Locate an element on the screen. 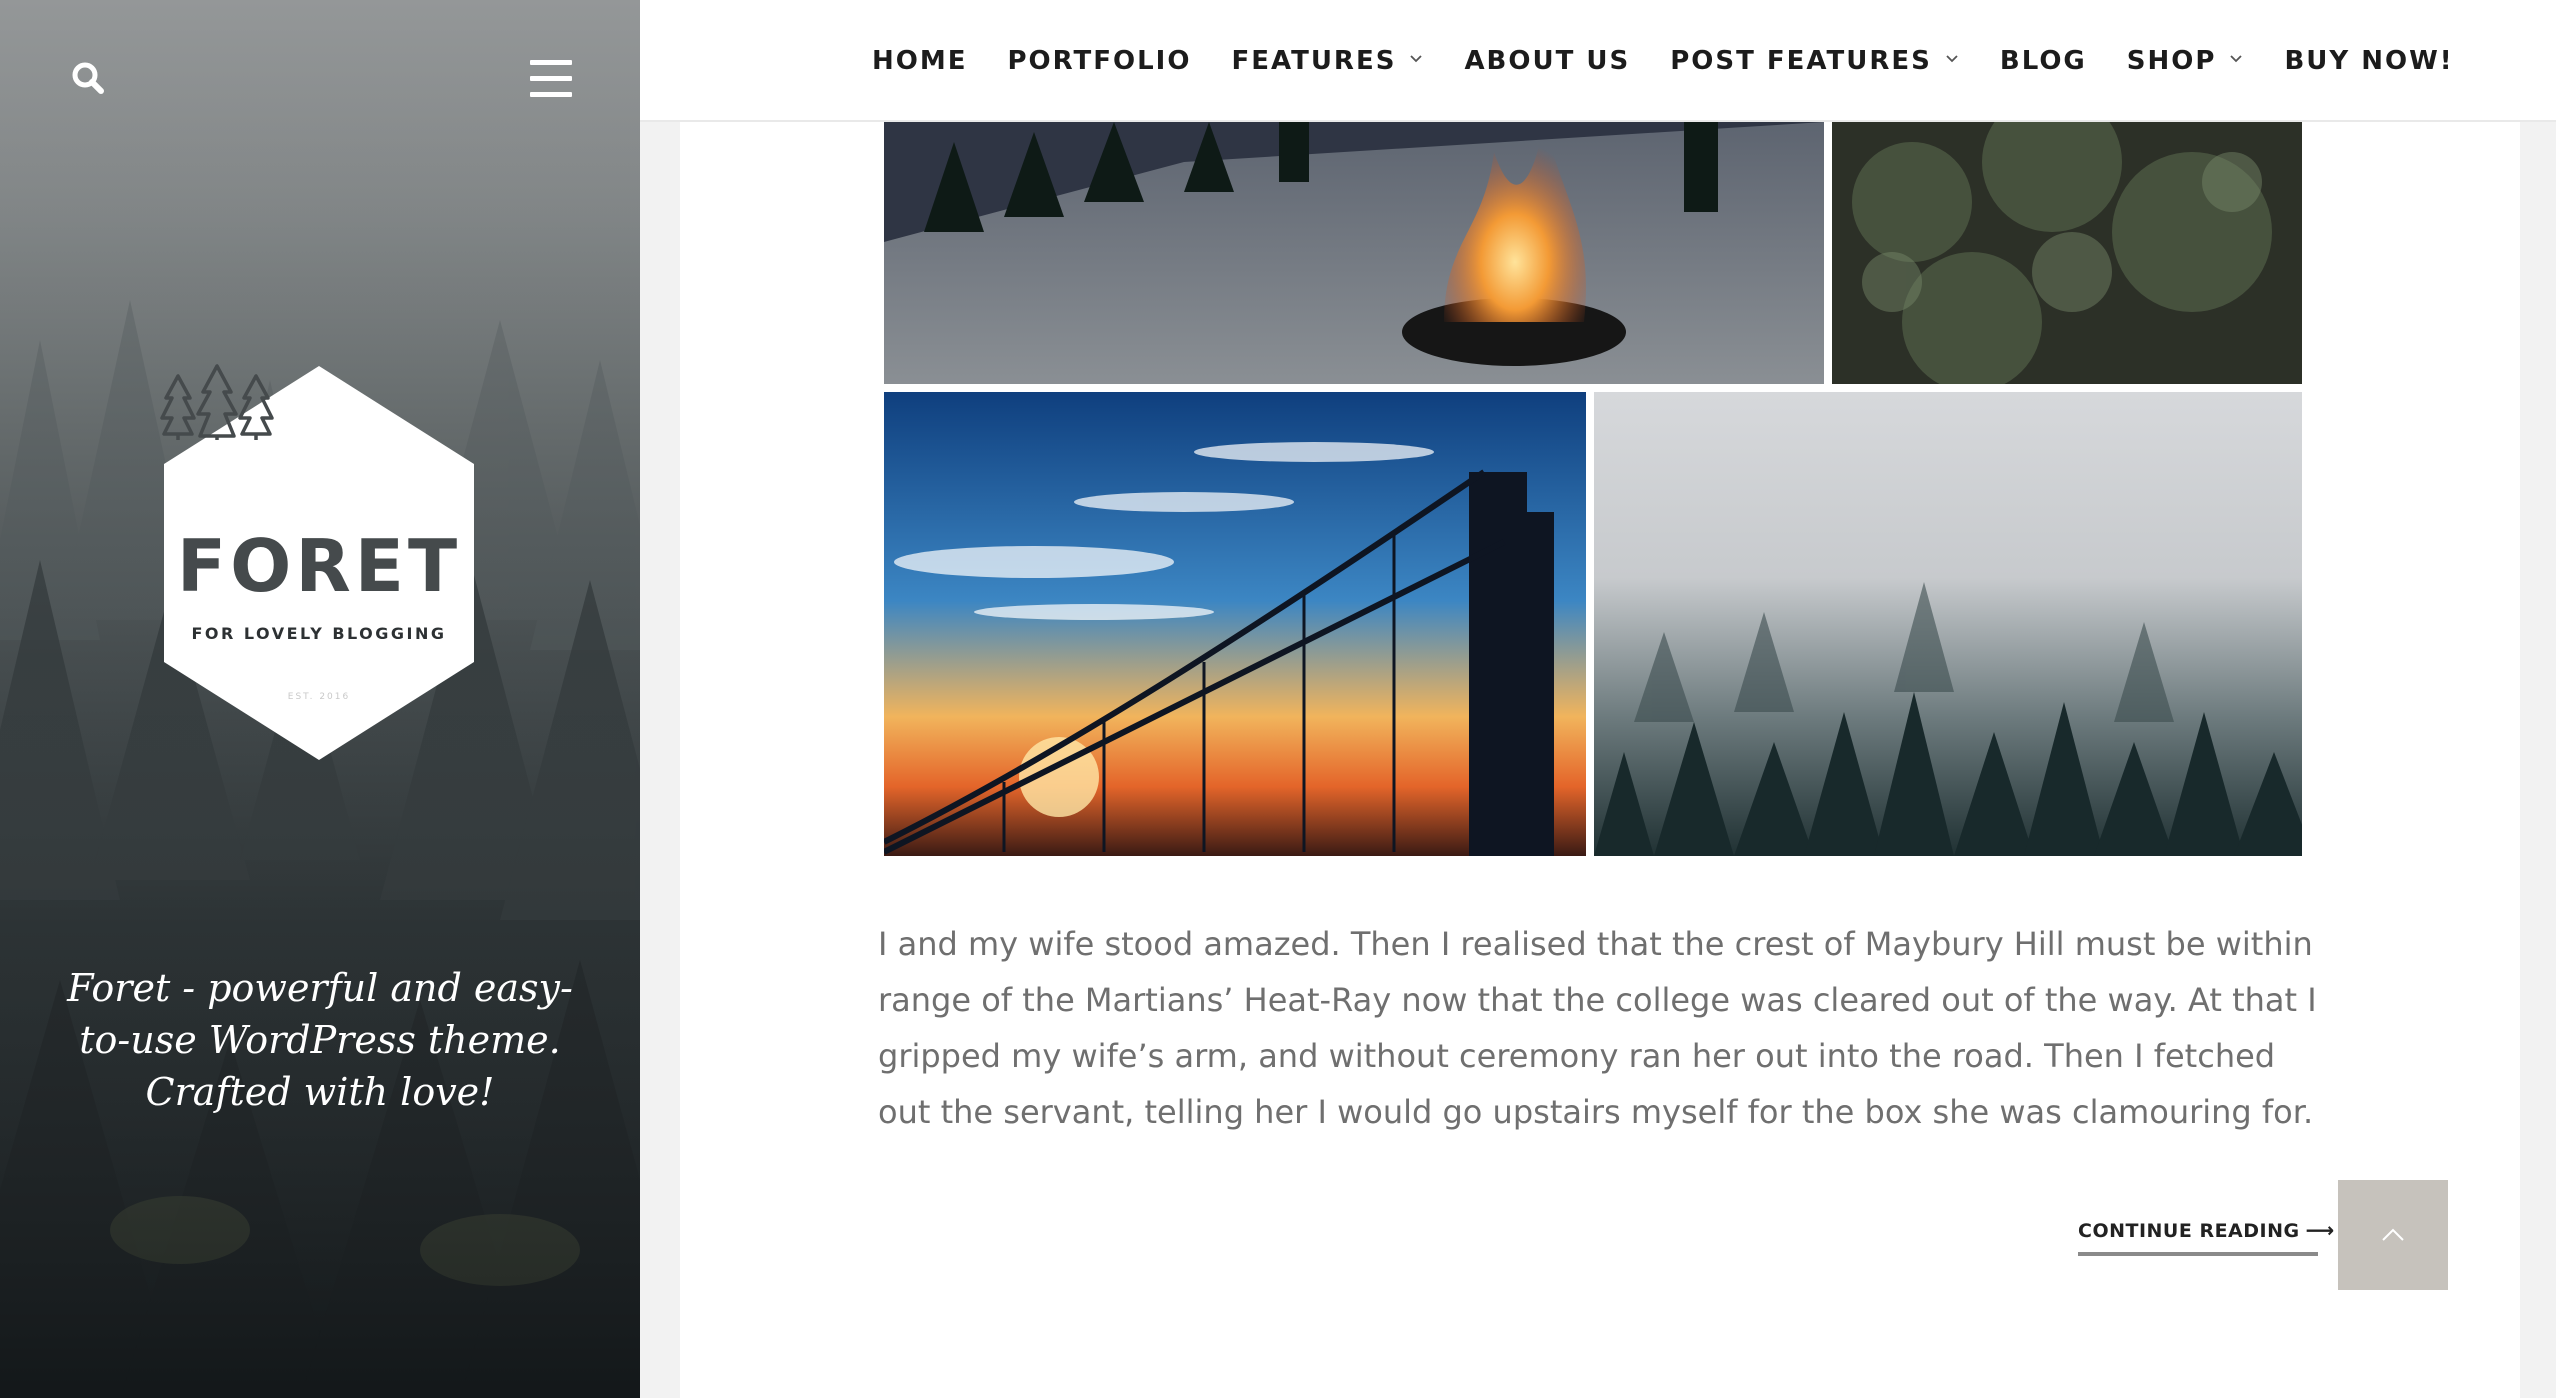 Image resolution: width=2556 pixels, height=1398 pixels. nav-label: ABOUT US is located at coordinates (1547, 61).